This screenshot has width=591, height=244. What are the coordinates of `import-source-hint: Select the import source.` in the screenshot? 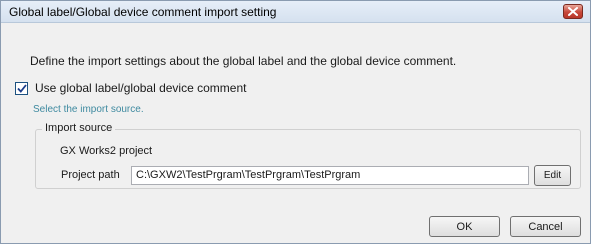 It's located at (88, 109).